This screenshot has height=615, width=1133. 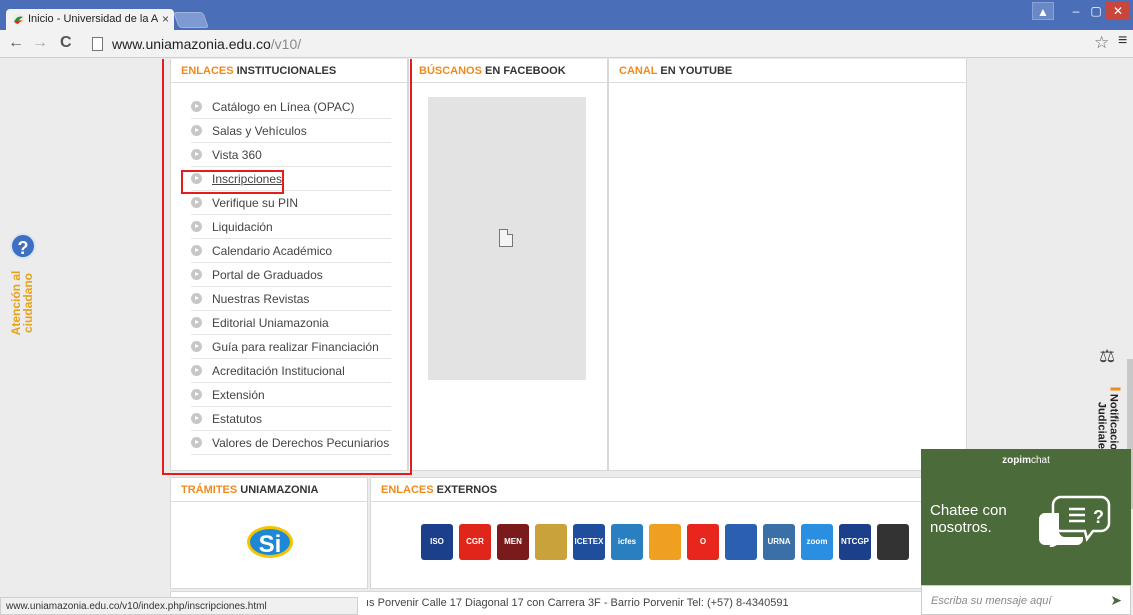 I want to click on page-icon, so click(x=97, y=44).